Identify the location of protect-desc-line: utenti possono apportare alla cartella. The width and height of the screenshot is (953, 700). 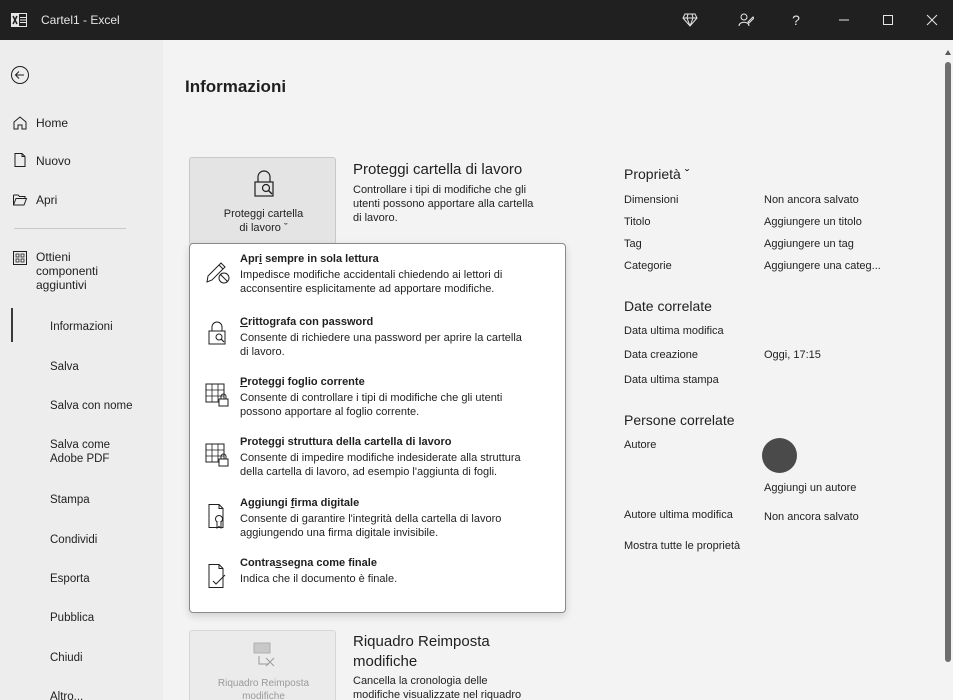
(443, 204).